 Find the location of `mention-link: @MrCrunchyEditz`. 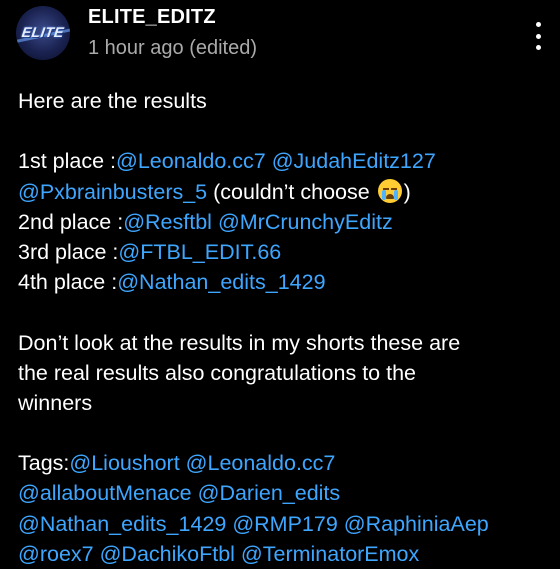

mention-link: @MrCrunchyEditz is located at coordinates (305, 222).